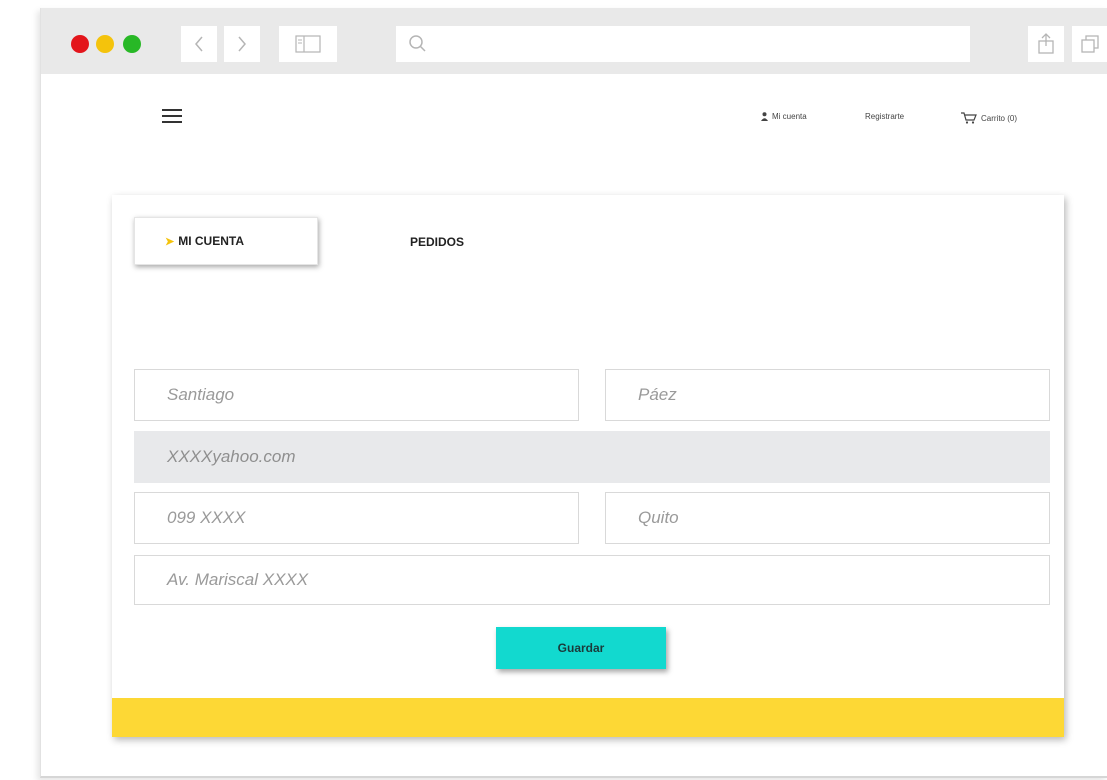 The image size is (1107, 780). I want to click on register-link: Registrarte, so click(884, 116).